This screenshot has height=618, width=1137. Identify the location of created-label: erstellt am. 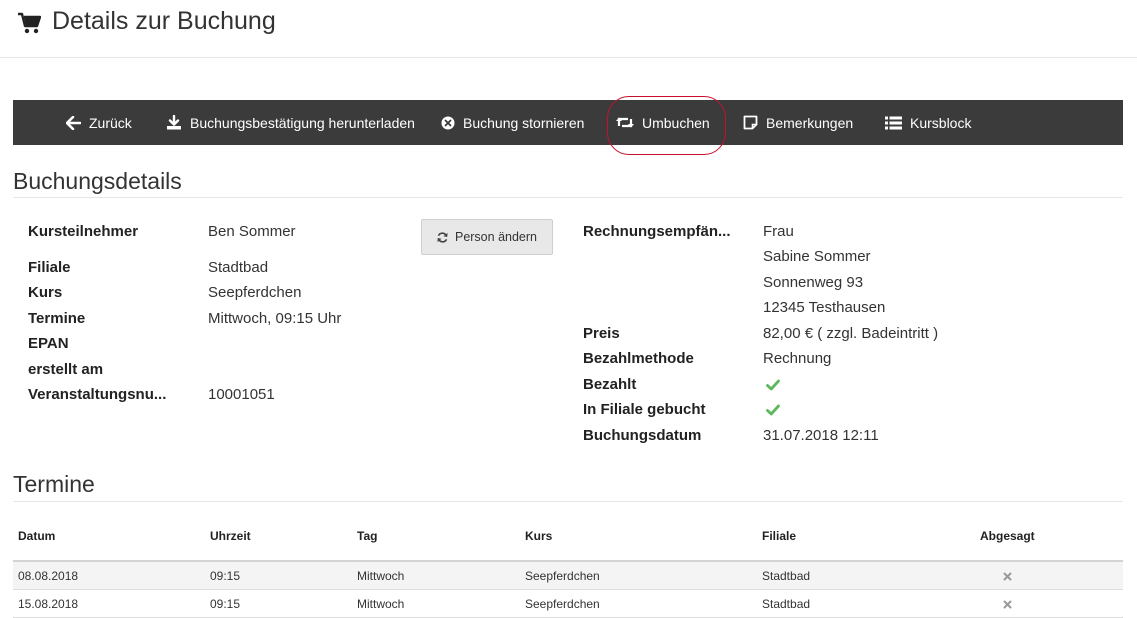
(66, 369).